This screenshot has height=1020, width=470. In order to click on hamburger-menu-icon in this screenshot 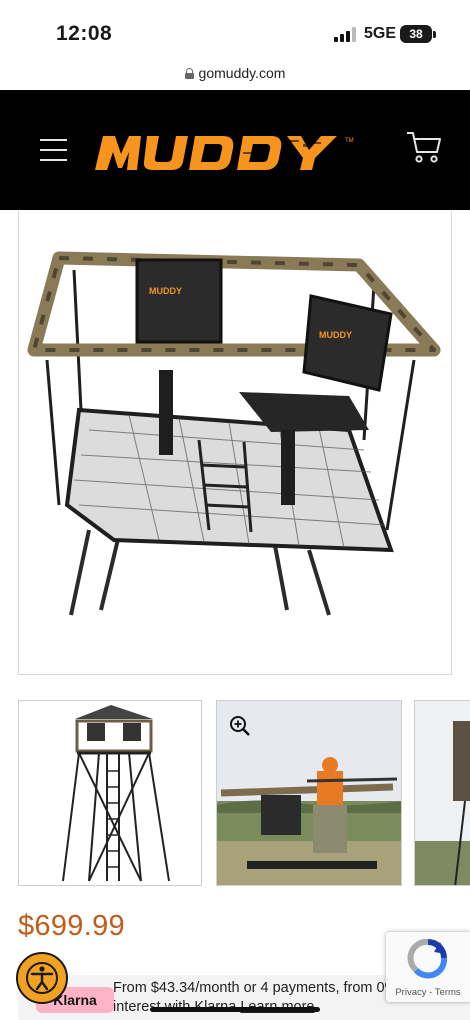, I will do `click(53, 150)`.